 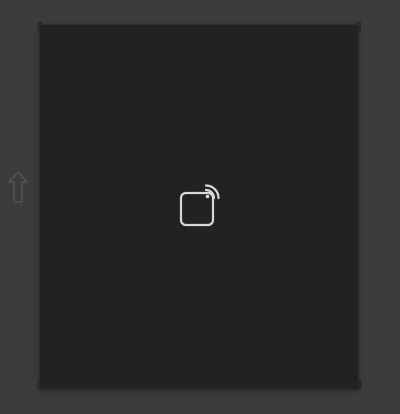 I want to click on upload-arrow-icon, so click(x=18, y=188).